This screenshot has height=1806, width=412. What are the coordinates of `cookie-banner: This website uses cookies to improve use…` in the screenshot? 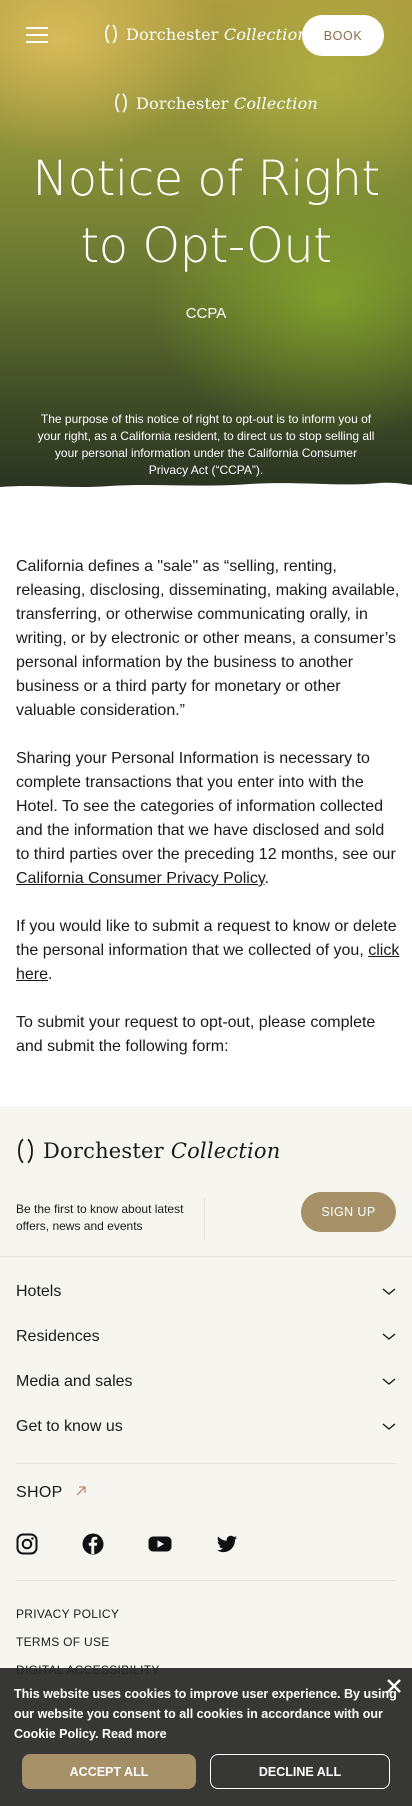 It's located at (206, 1737).